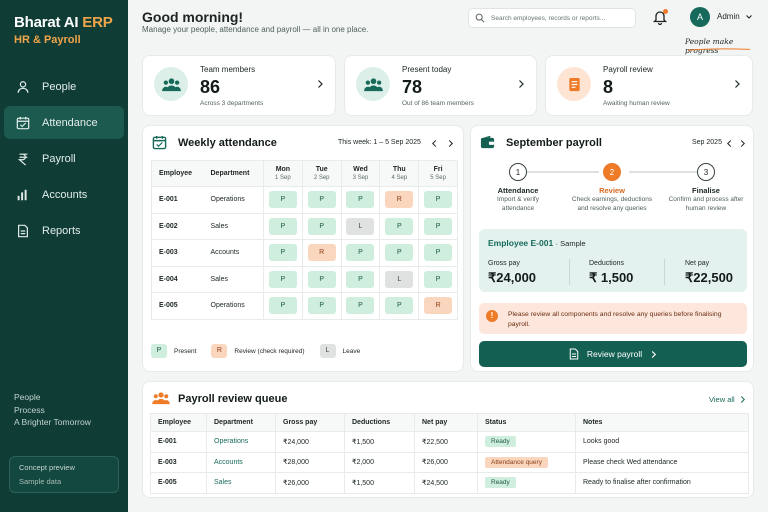 This screenshot has height=512, width=768. I want to click on avatar: A, so click(700, 17).